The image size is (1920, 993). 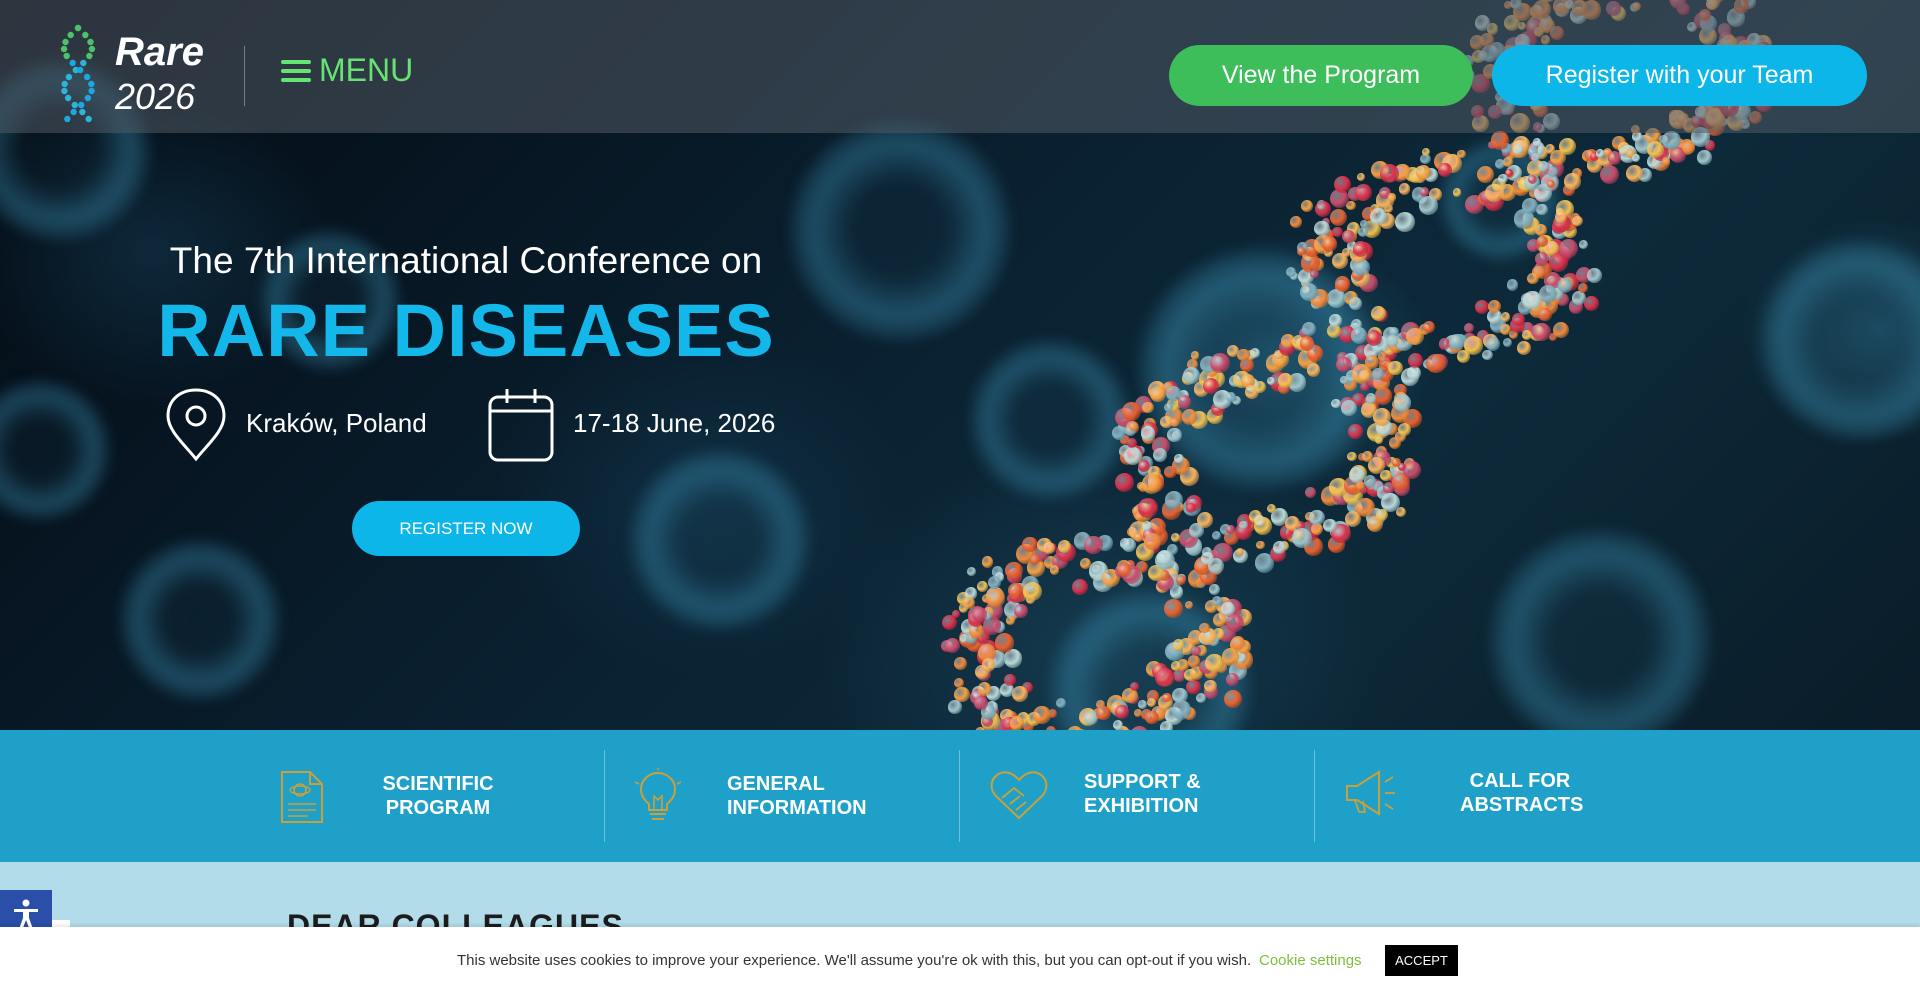 What do you see at coordinates (196, 425) in the screenshot?
I see `location-pin-icon` at bounding box center [196, 425].